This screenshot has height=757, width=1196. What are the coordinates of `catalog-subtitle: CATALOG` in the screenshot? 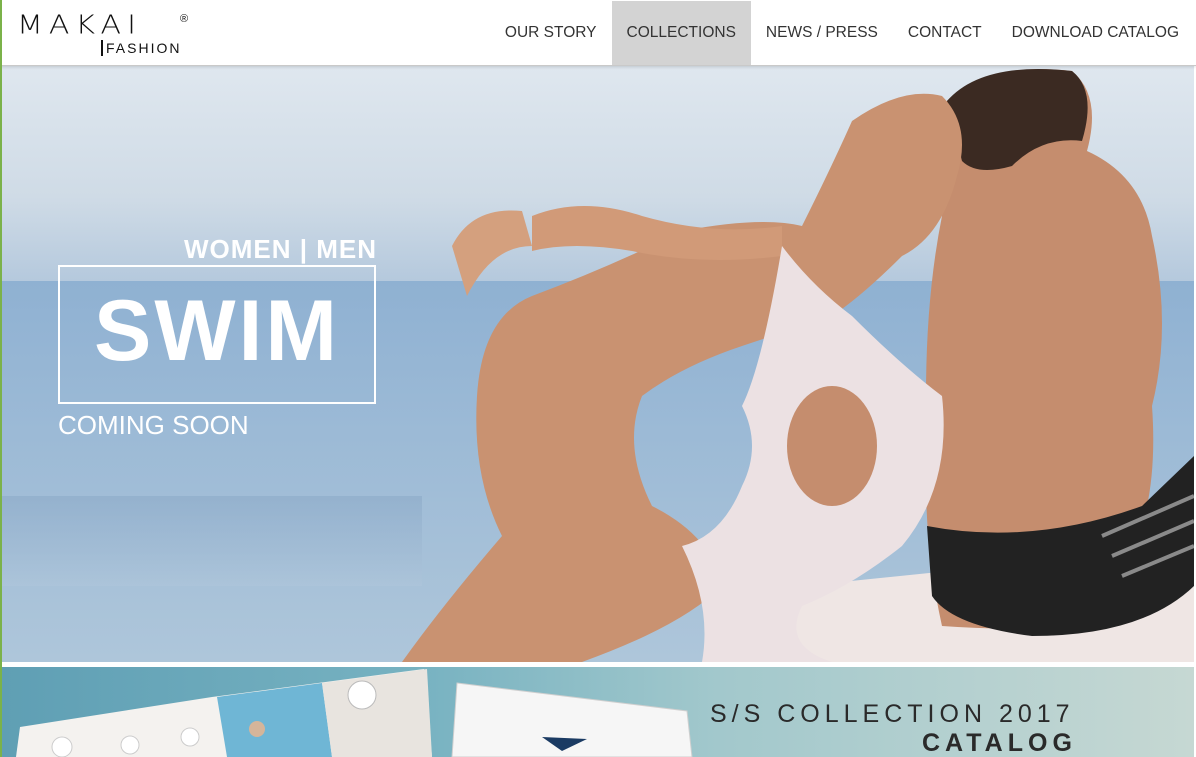 It's located at (999, 743).